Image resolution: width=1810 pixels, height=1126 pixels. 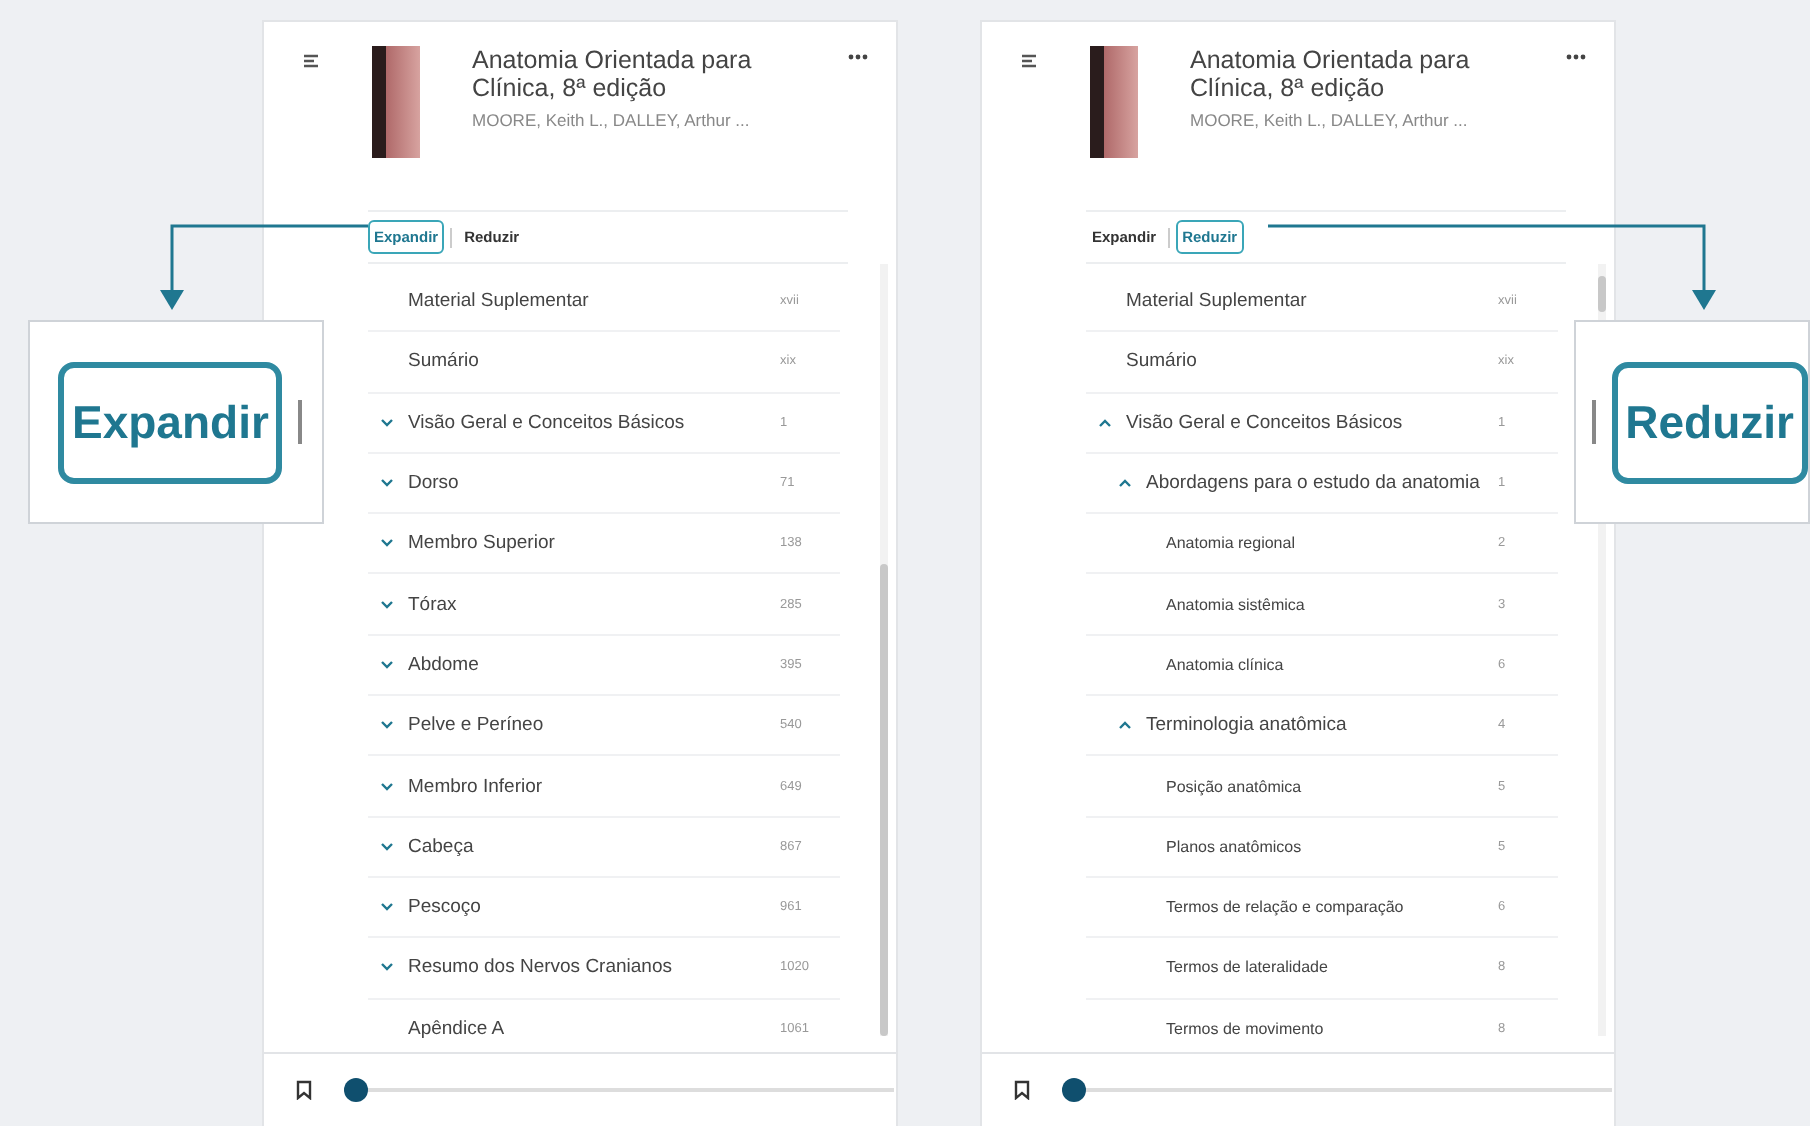 I want to click on toc-entry-title: Dorso, so click(x=434, y=483).